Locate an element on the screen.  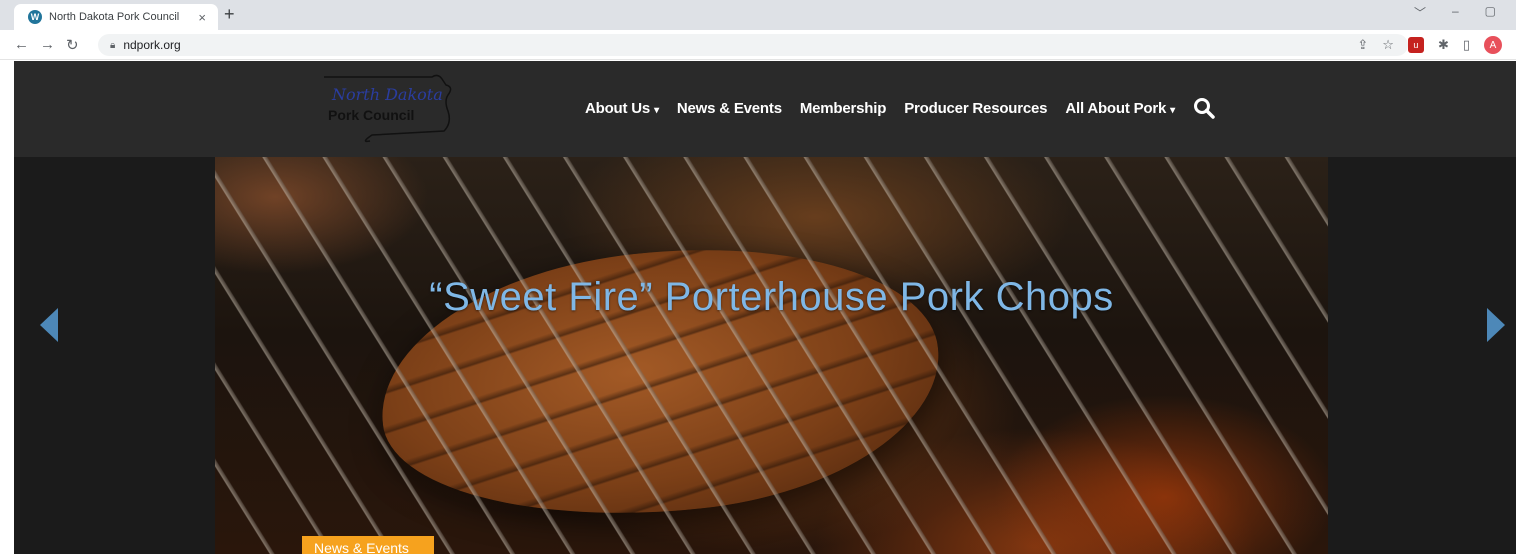
prev-arrow-icon is located at coordinates (49, 325).